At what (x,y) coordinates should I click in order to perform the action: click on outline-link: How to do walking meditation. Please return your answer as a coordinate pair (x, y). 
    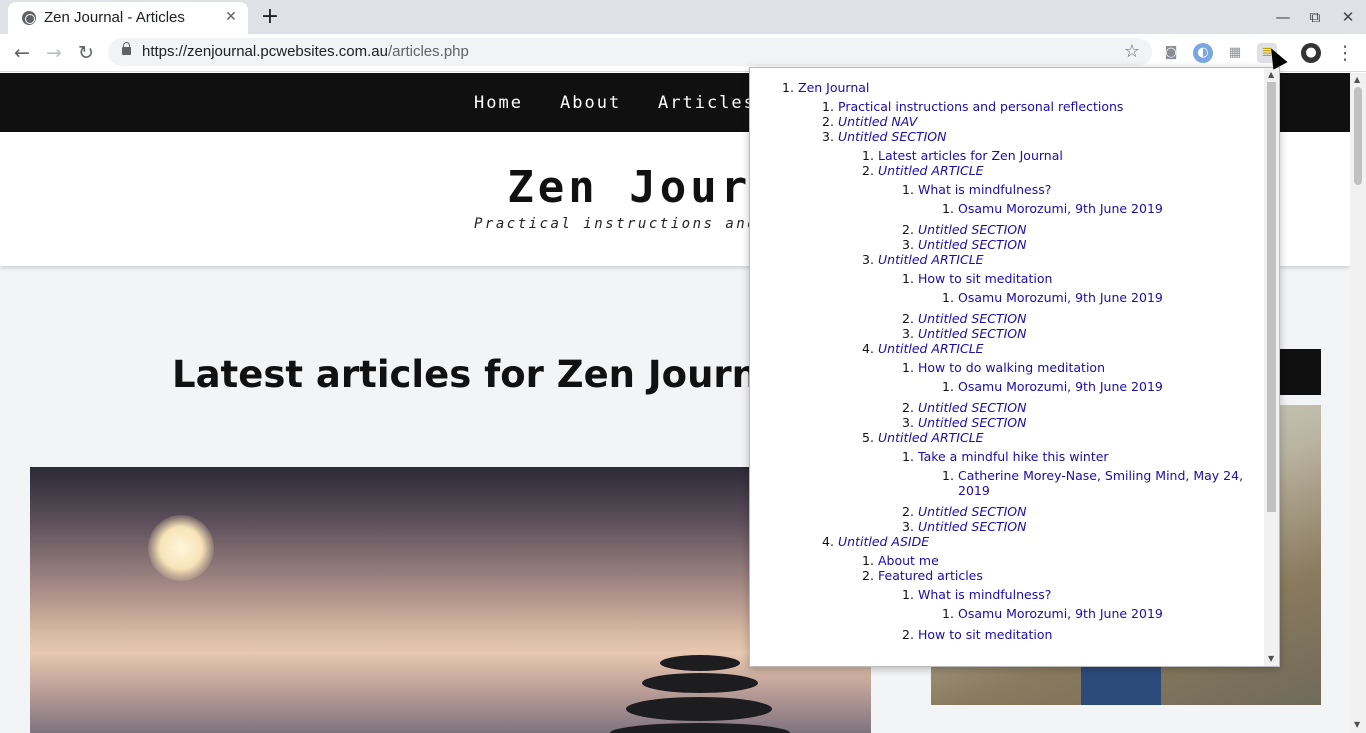
    Looking at the image, I should click on (1011, 367).